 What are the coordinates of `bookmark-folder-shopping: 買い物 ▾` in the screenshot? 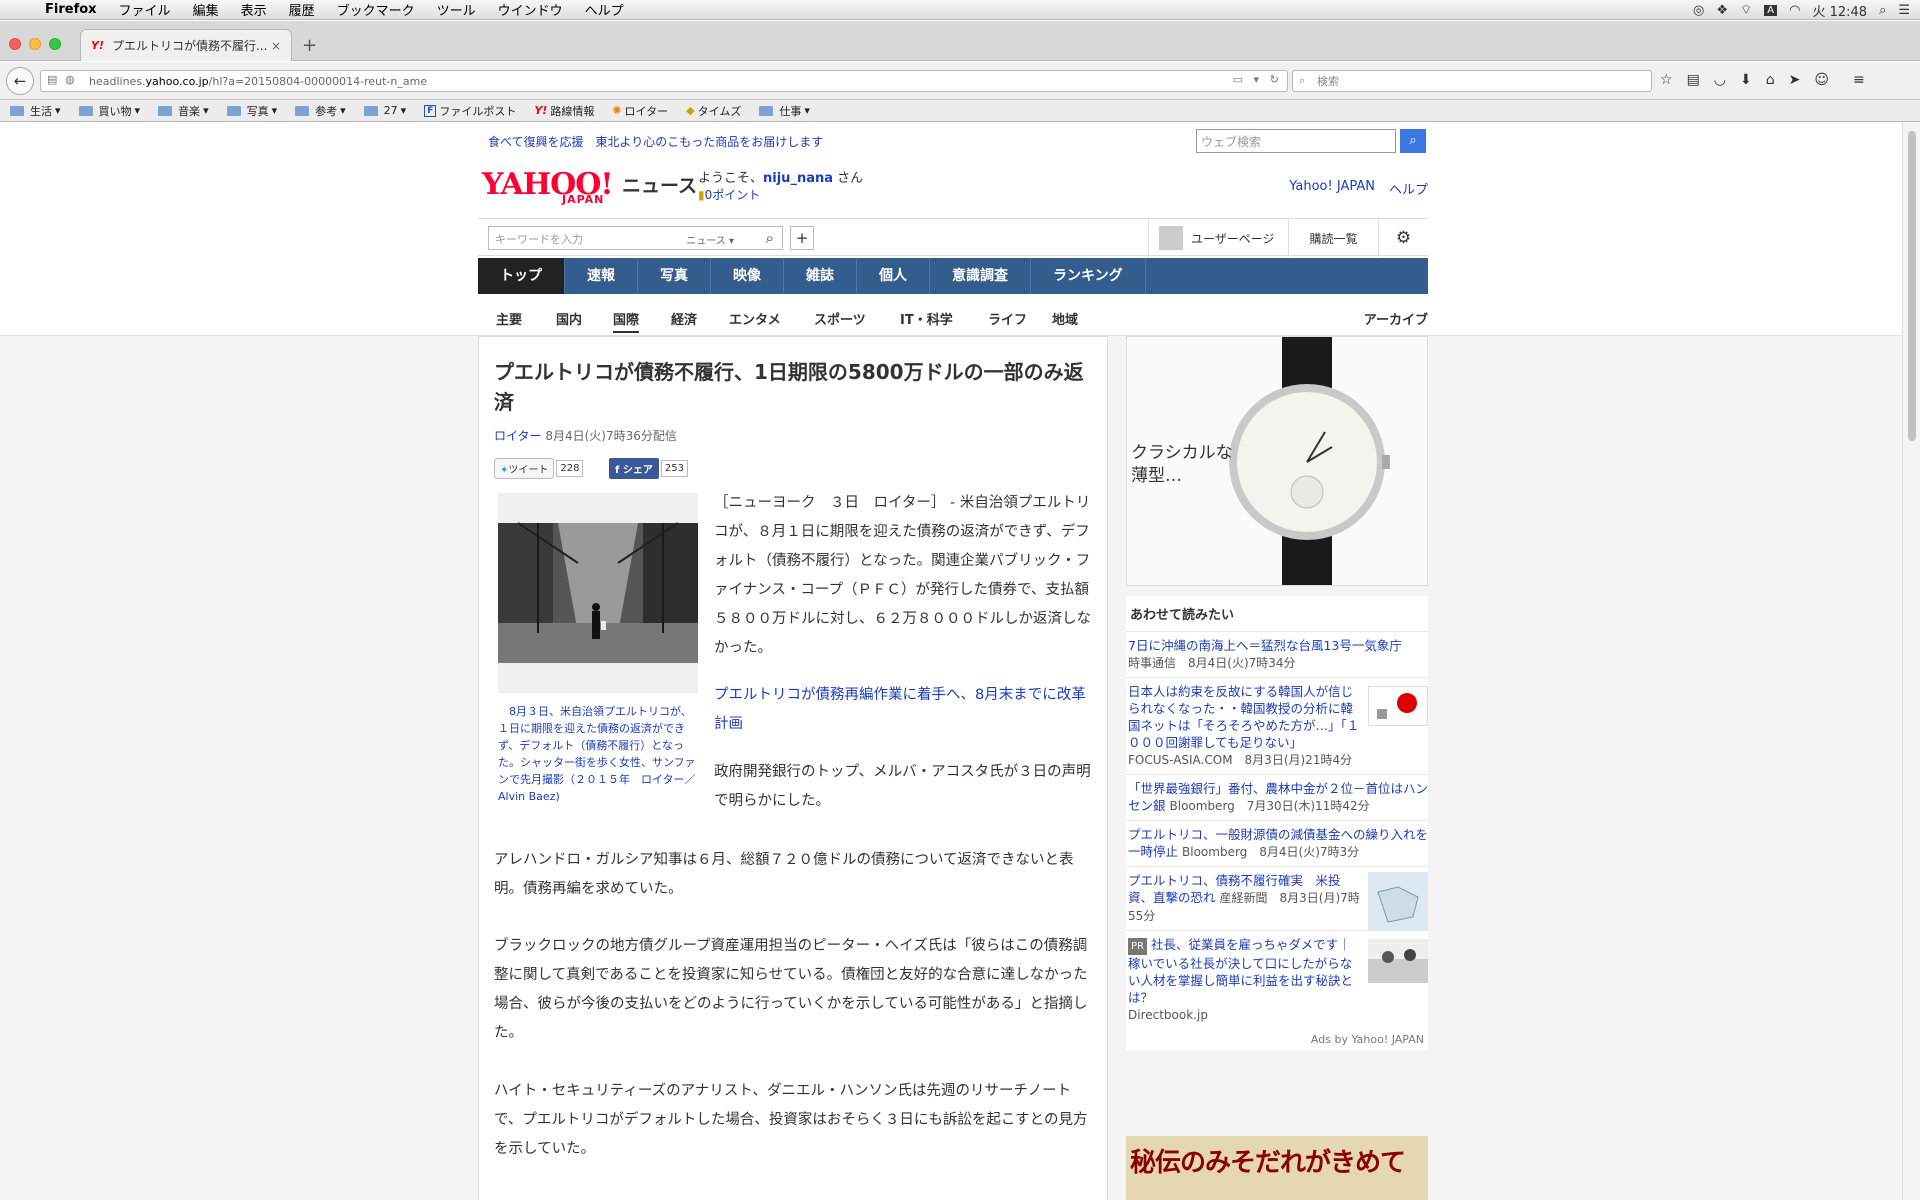 It's located at (109, 111).